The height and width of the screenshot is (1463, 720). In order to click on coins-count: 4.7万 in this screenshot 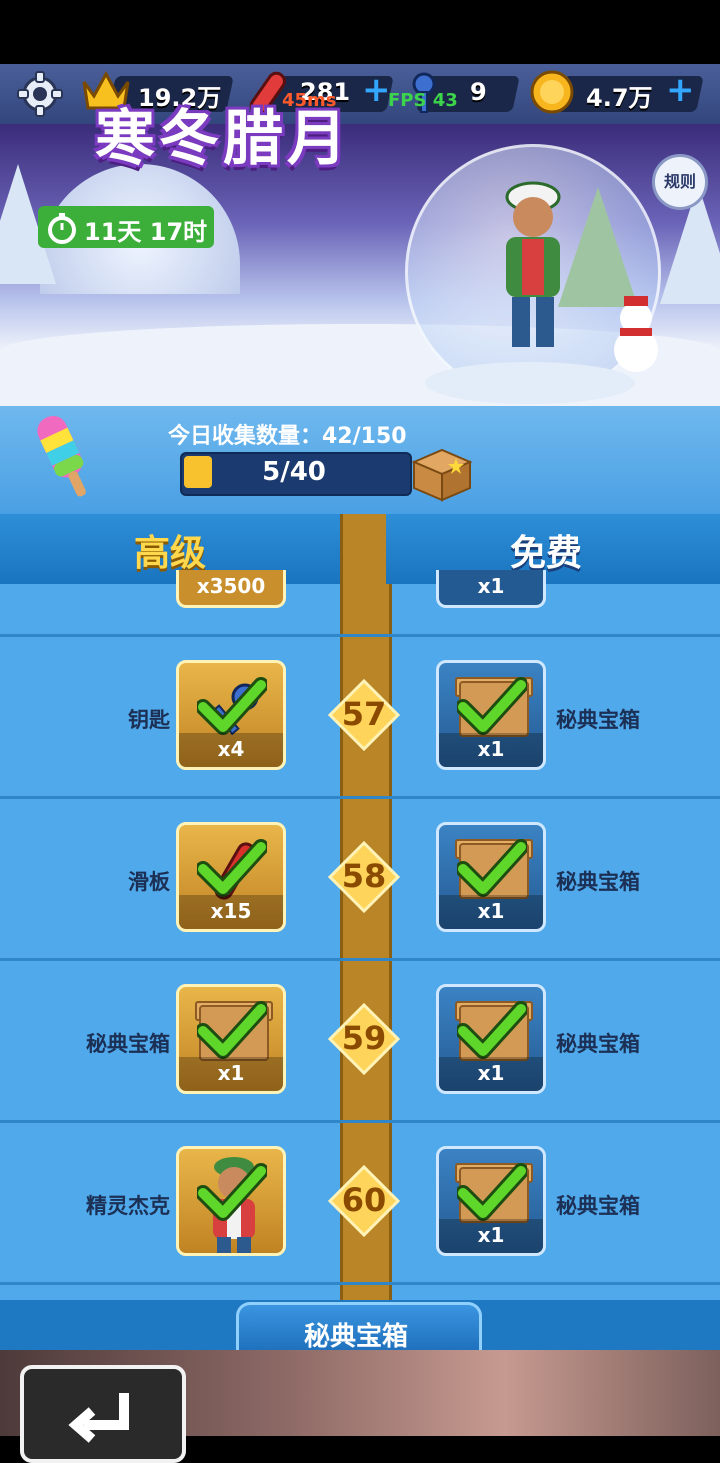, I will do `click(619, 98)`.